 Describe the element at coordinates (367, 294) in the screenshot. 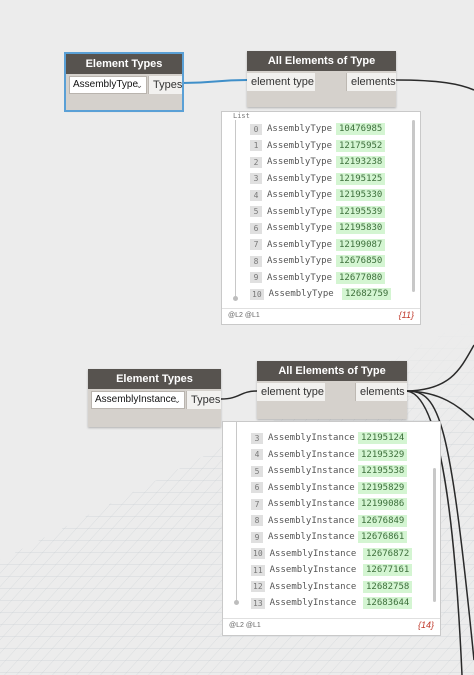

I see `element-id-value: 12682759` at that location.